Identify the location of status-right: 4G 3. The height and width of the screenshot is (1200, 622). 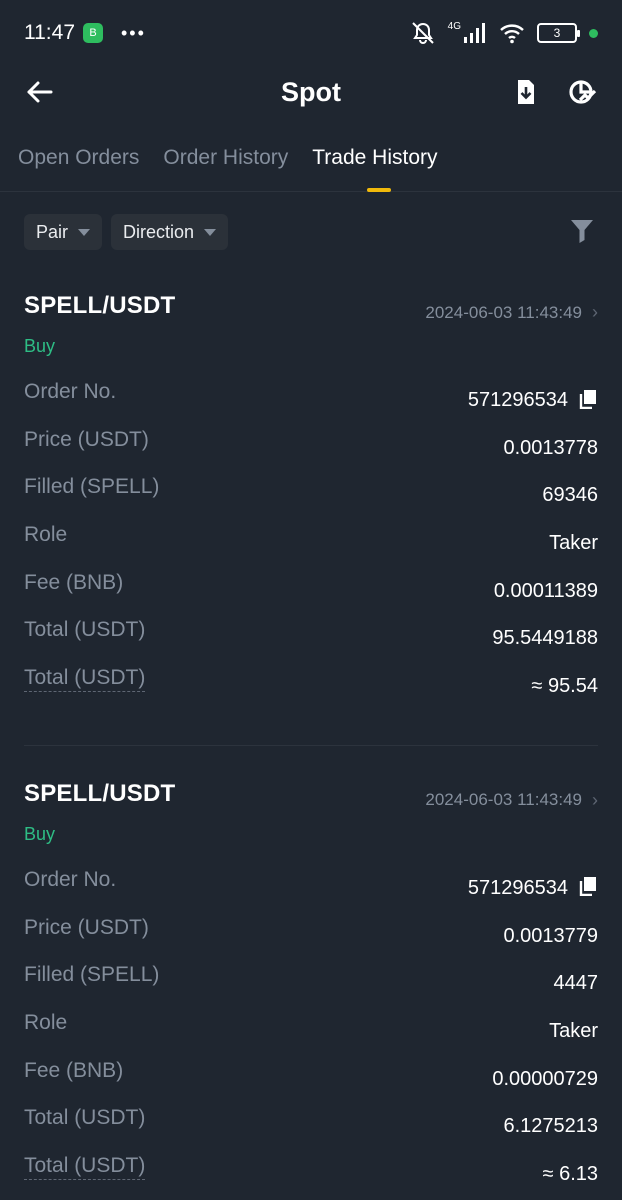
(504, 33).